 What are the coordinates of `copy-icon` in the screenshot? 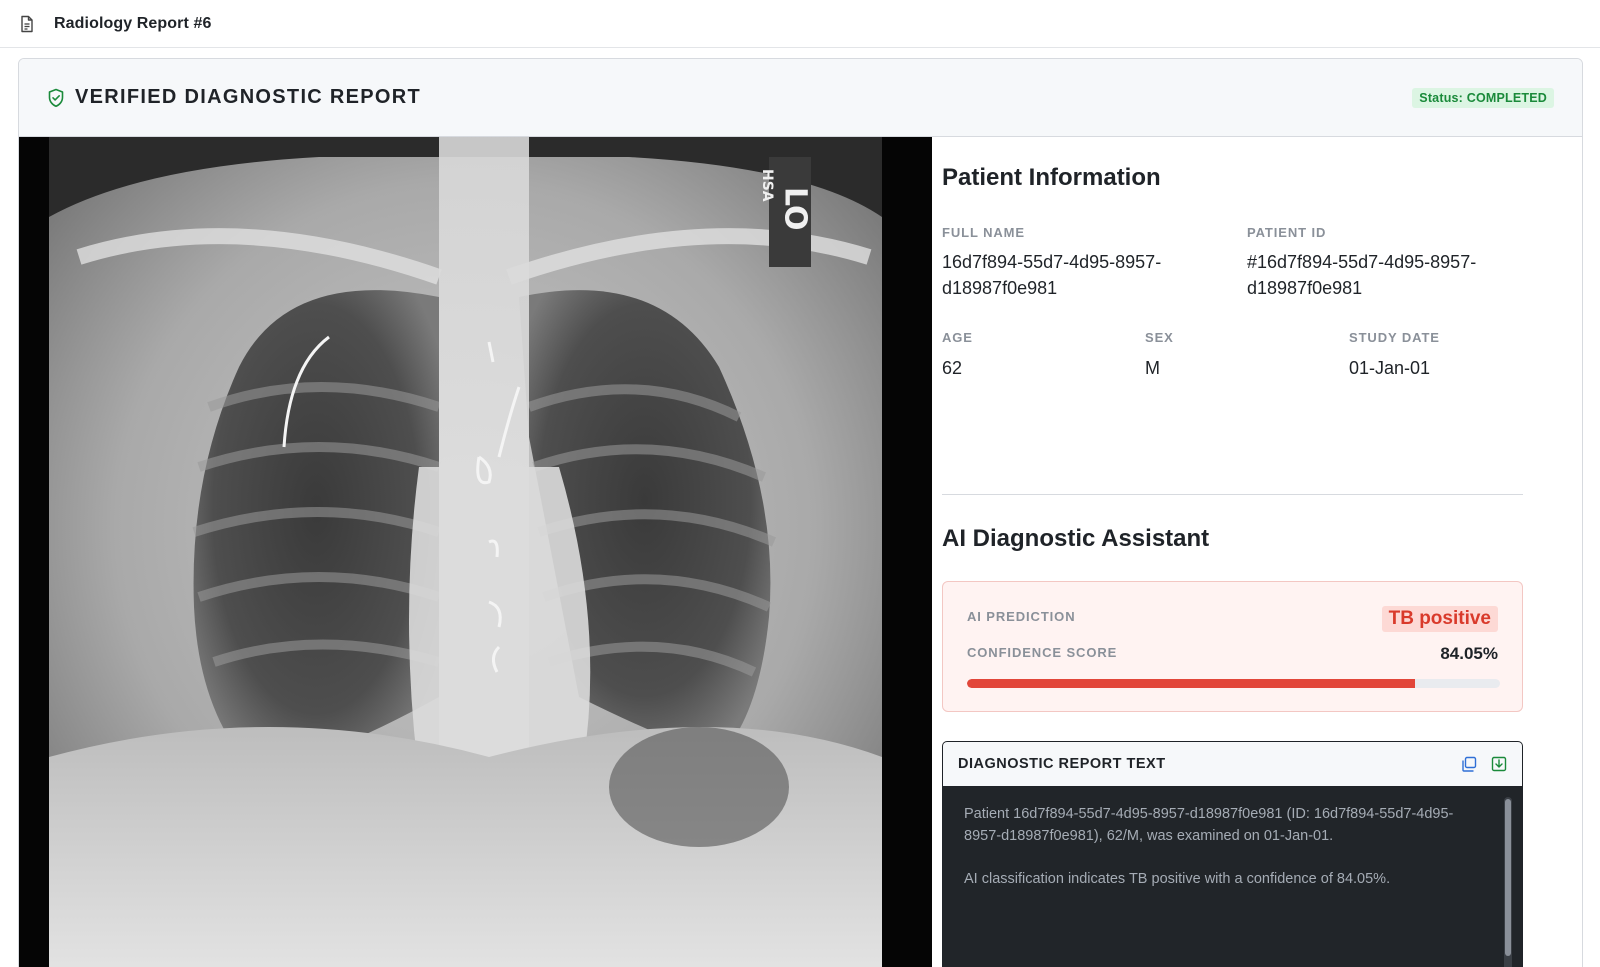 It's located at (1469, 764).